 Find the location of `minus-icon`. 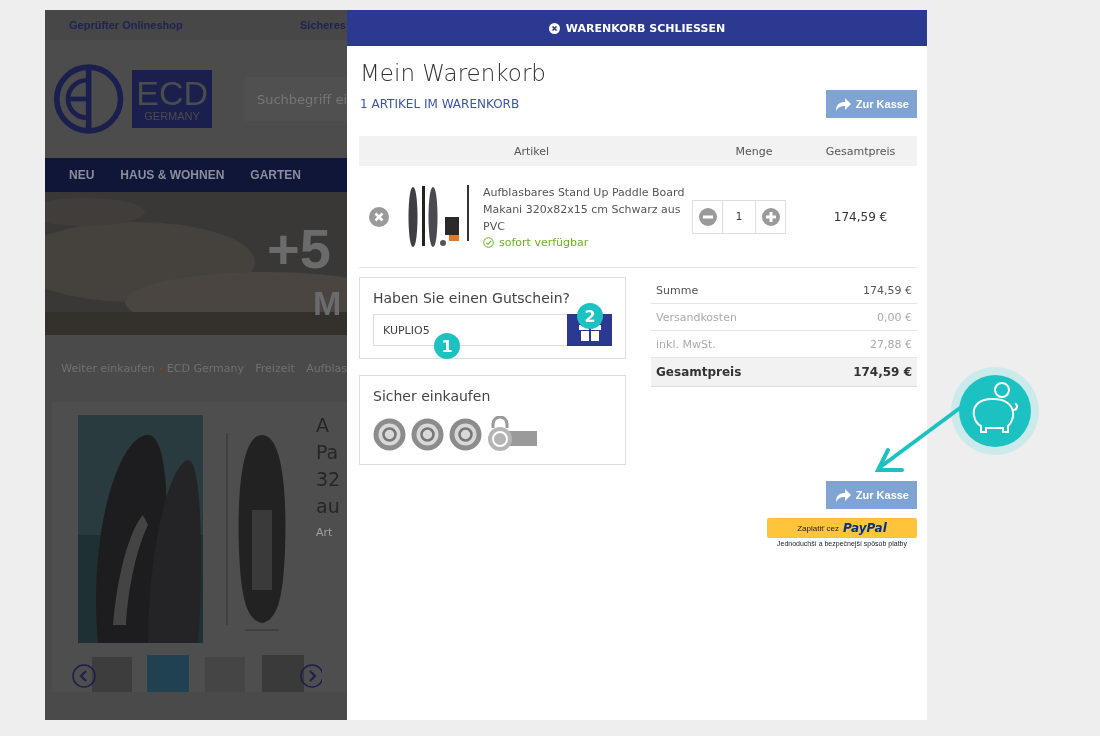

minus-icon is located at coordinates (707, 216).